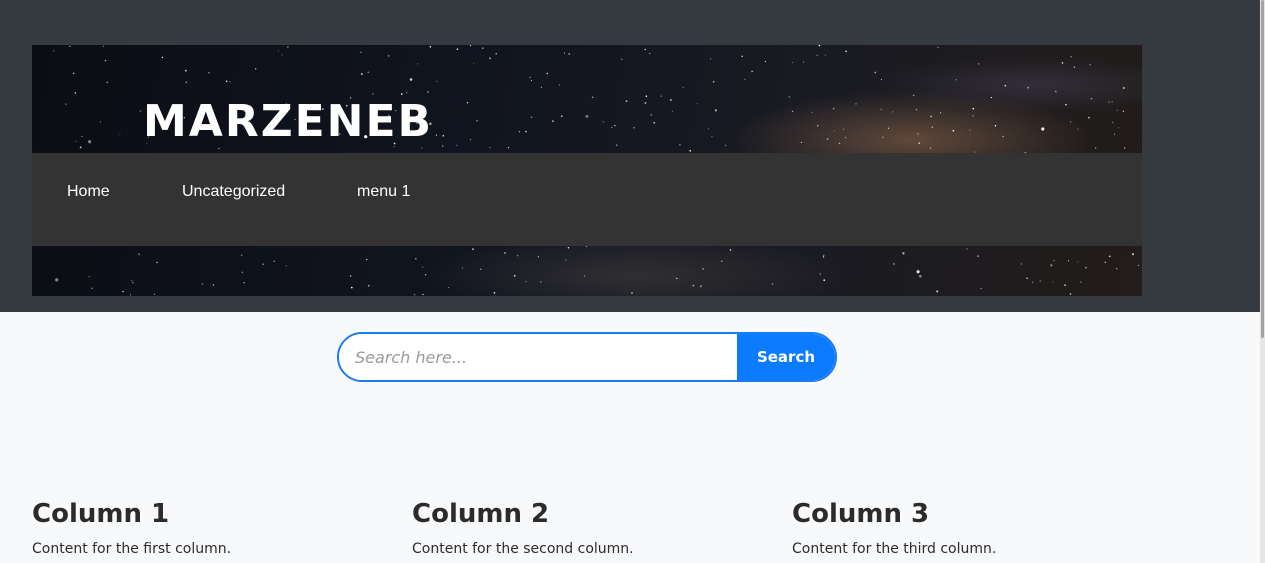  I want to click on nav-item-home: Home, so click(88, 192).